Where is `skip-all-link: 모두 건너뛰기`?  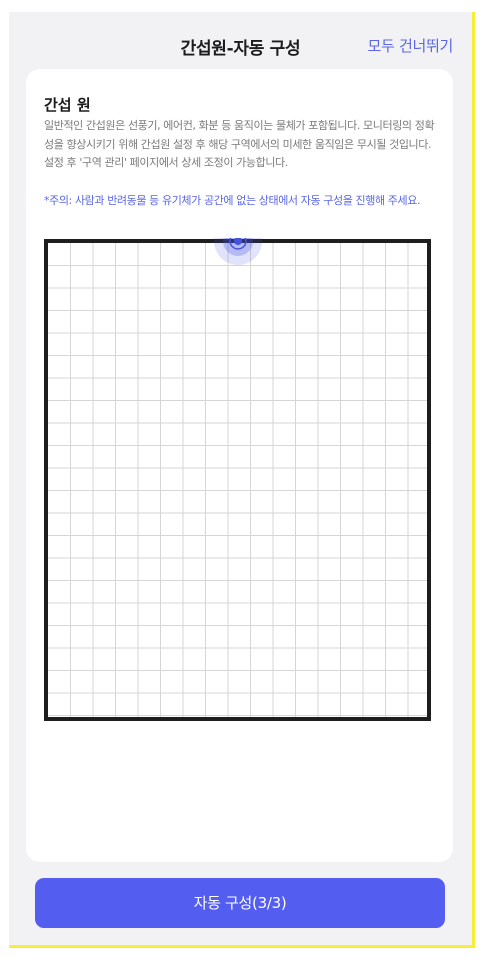 skip-all-link: 모두 건너뛰기 is located at coordinates (411, 45).